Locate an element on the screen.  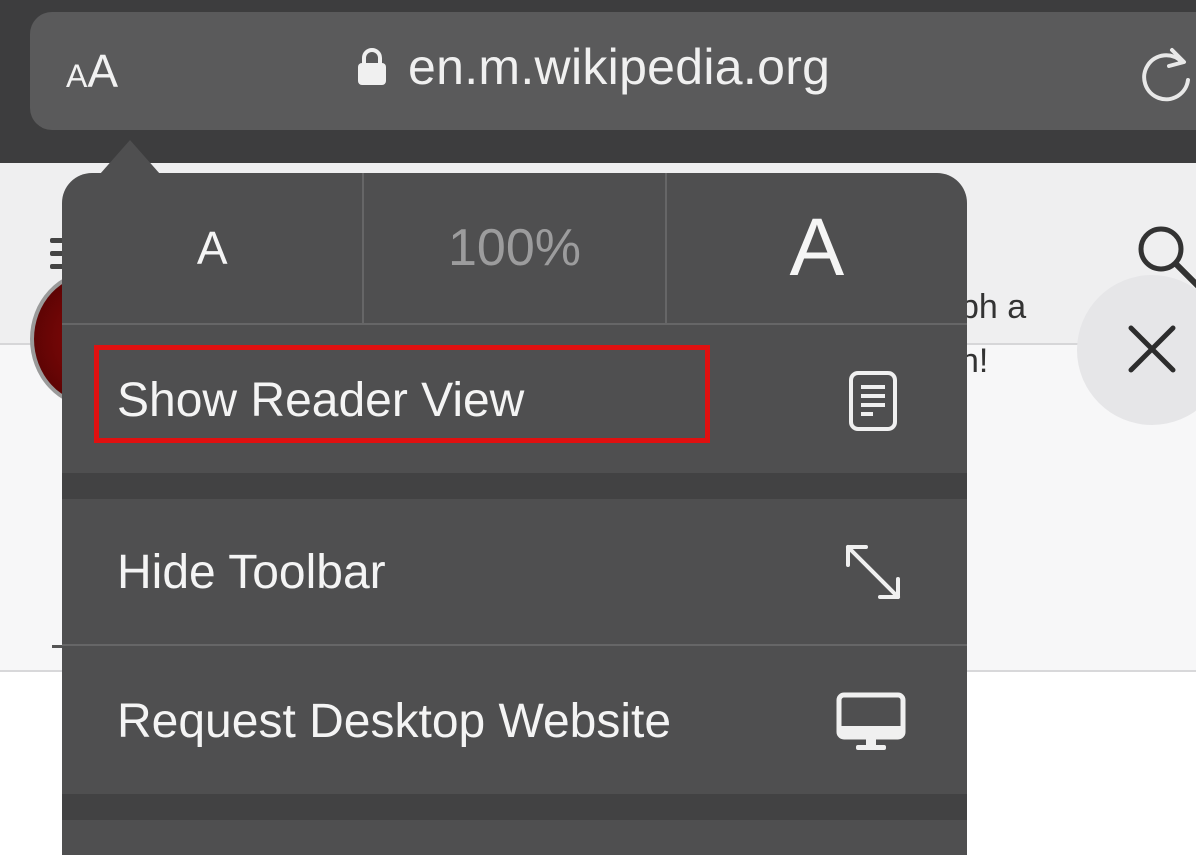
banner-text-line: h! is located at coordinates (974, 361).